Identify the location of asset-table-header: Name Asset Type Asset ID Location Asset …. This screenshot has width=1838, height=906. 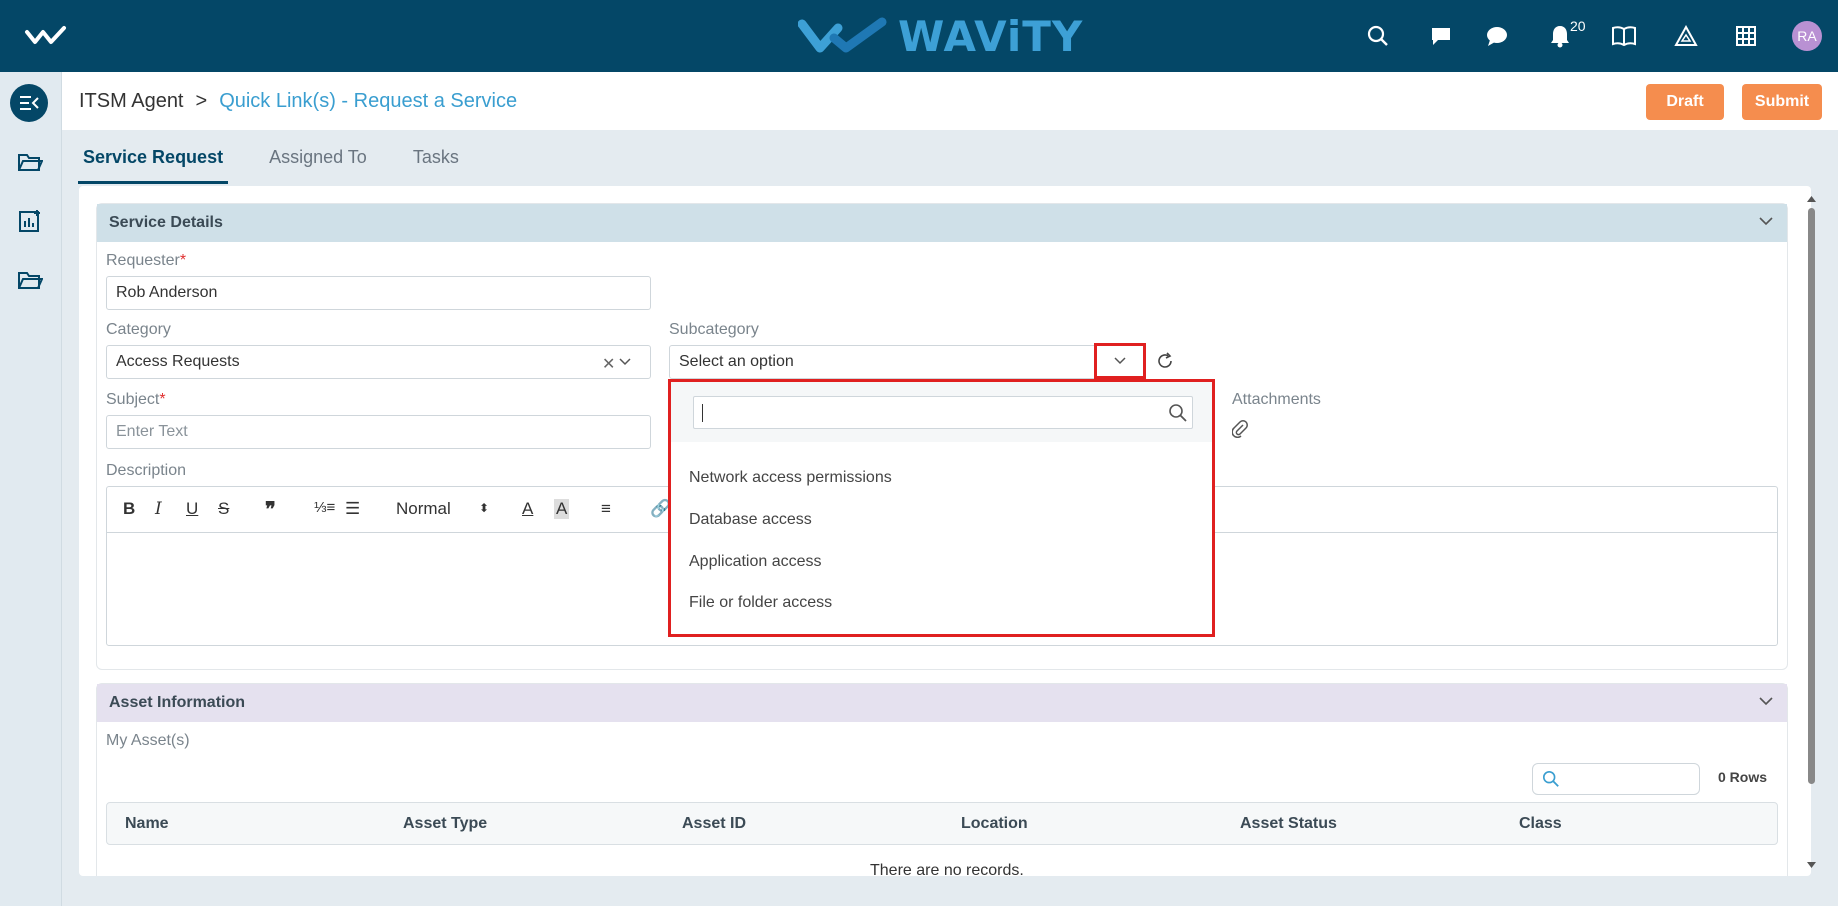
(942, 823).